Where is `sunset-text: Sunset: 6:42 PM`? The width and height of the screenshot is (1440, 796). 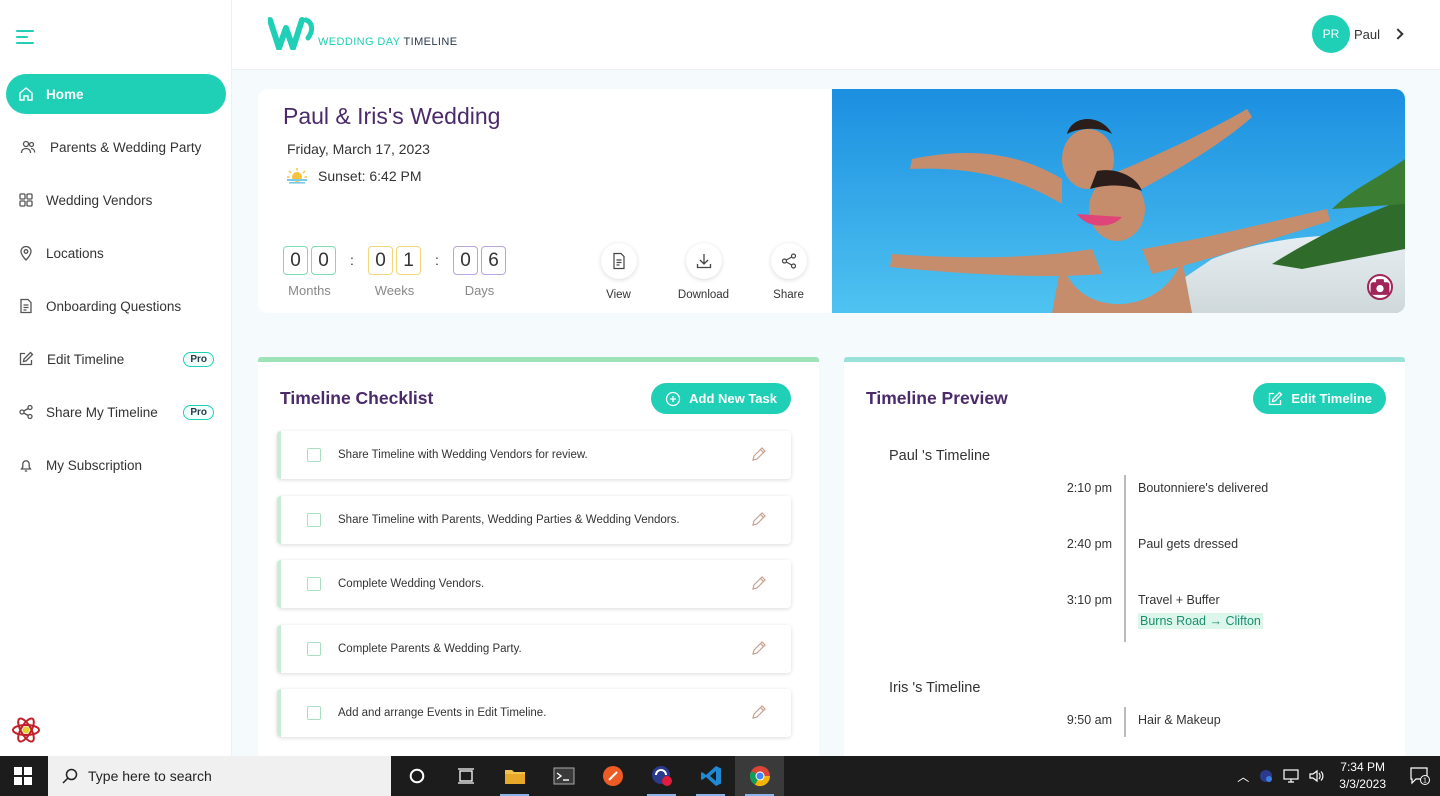 sunset-text: Sunset: 6:42 PM is located at coordinates (370, 176).